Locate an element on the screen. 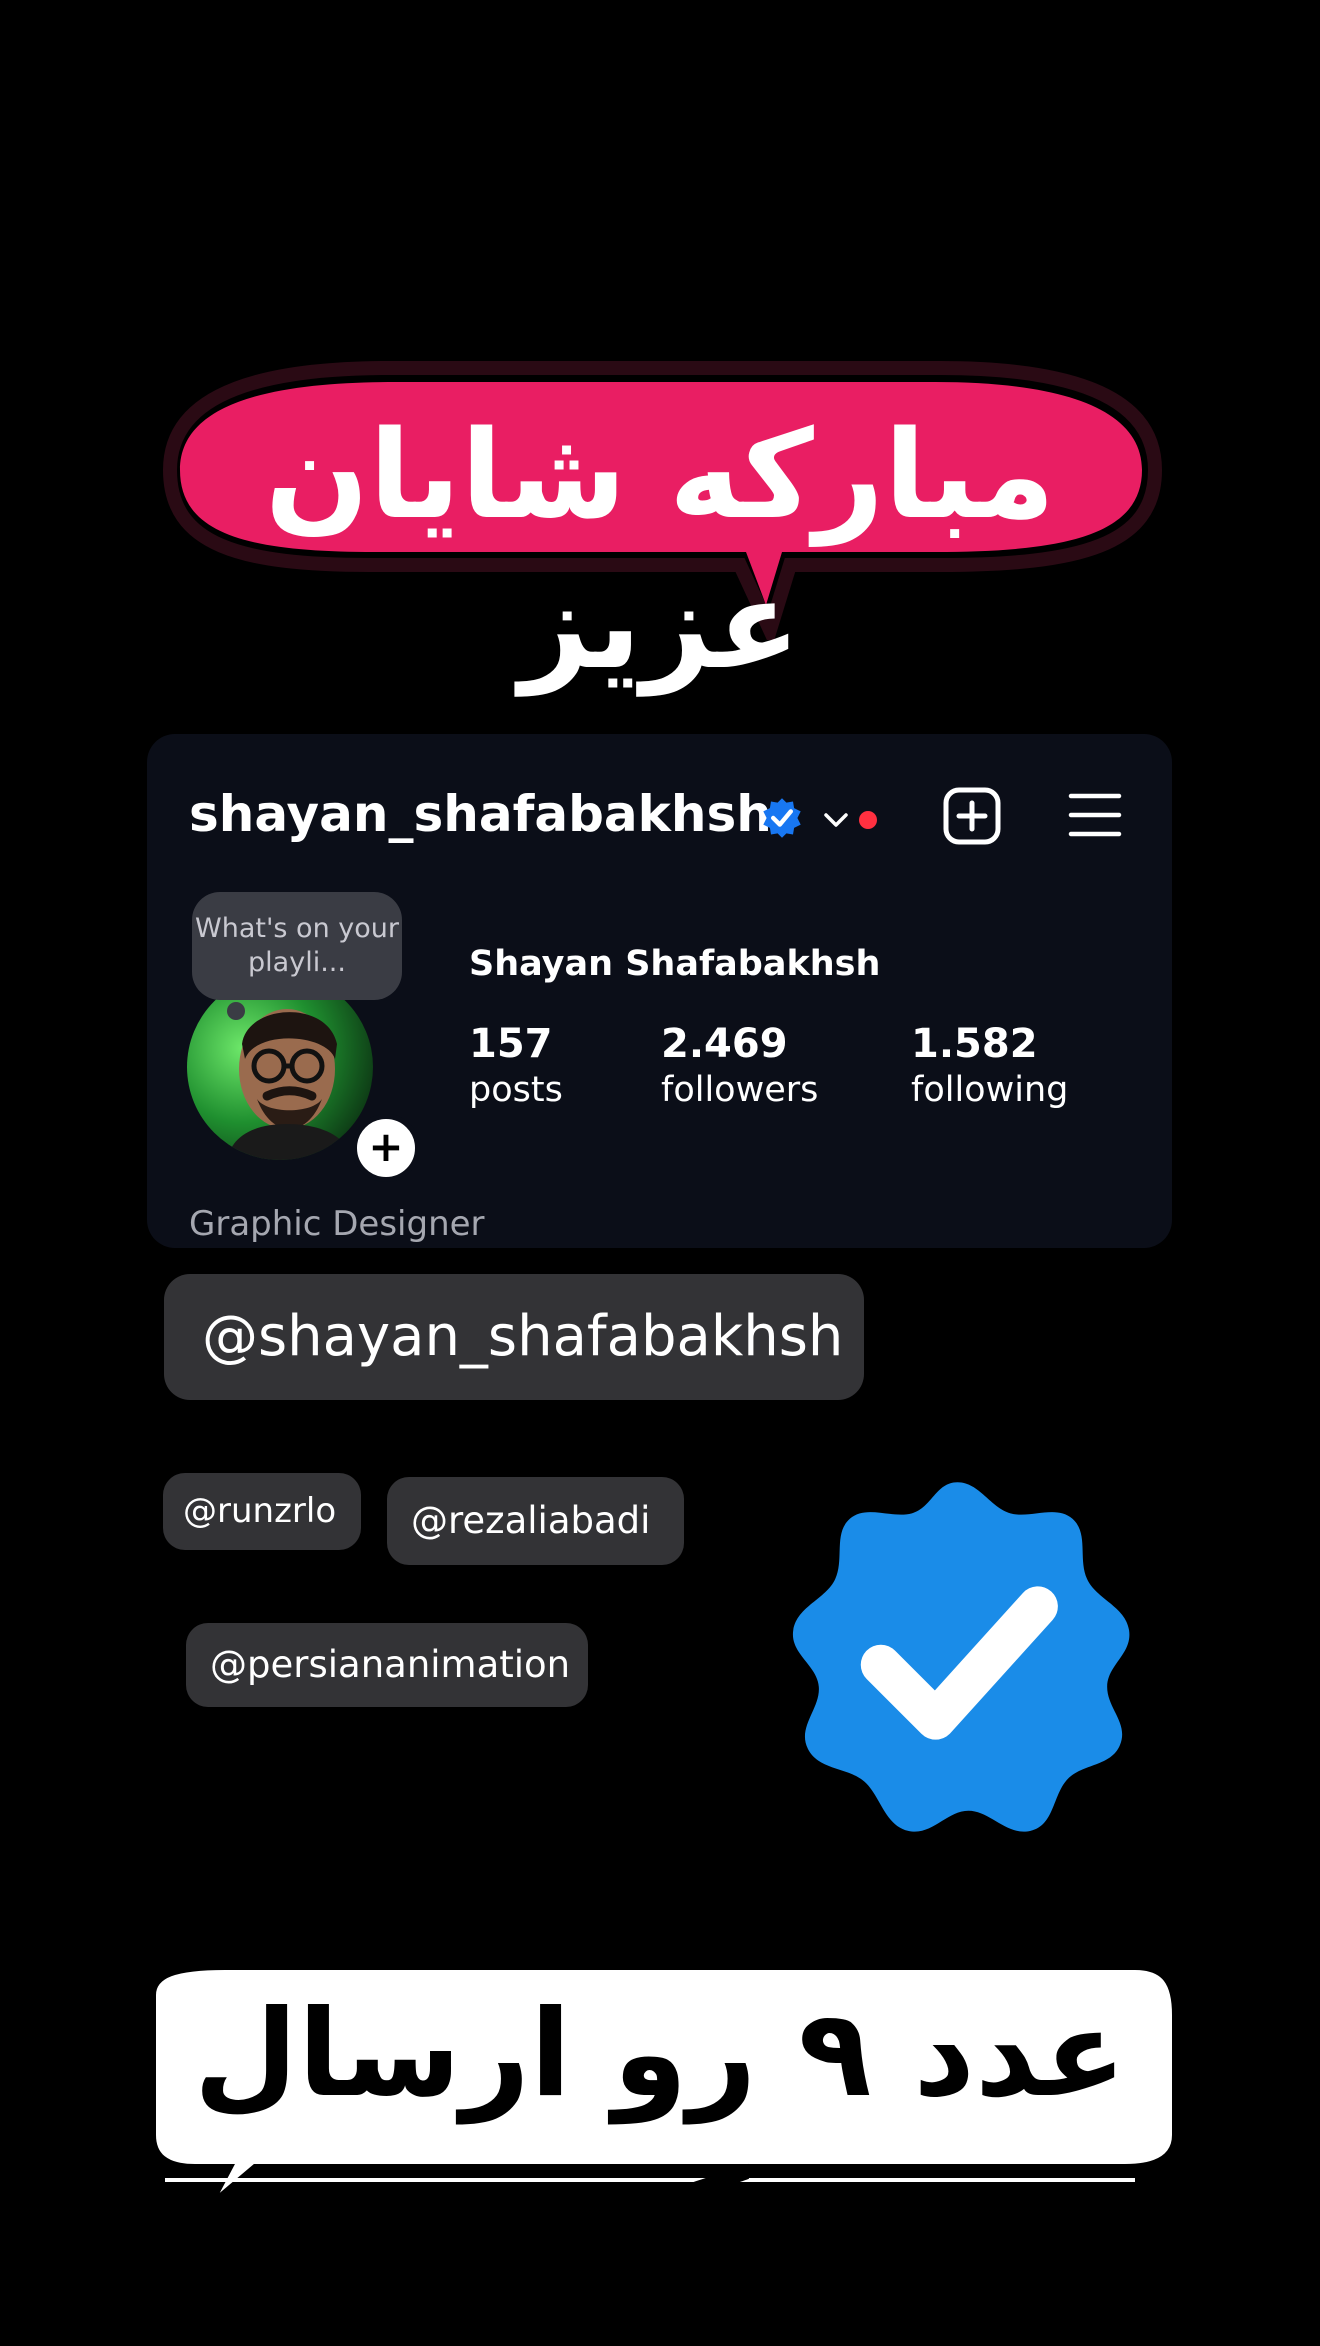 This screenshot has height=2346, width=1320. followers-label: followers is located at coordinates (740, 1090).